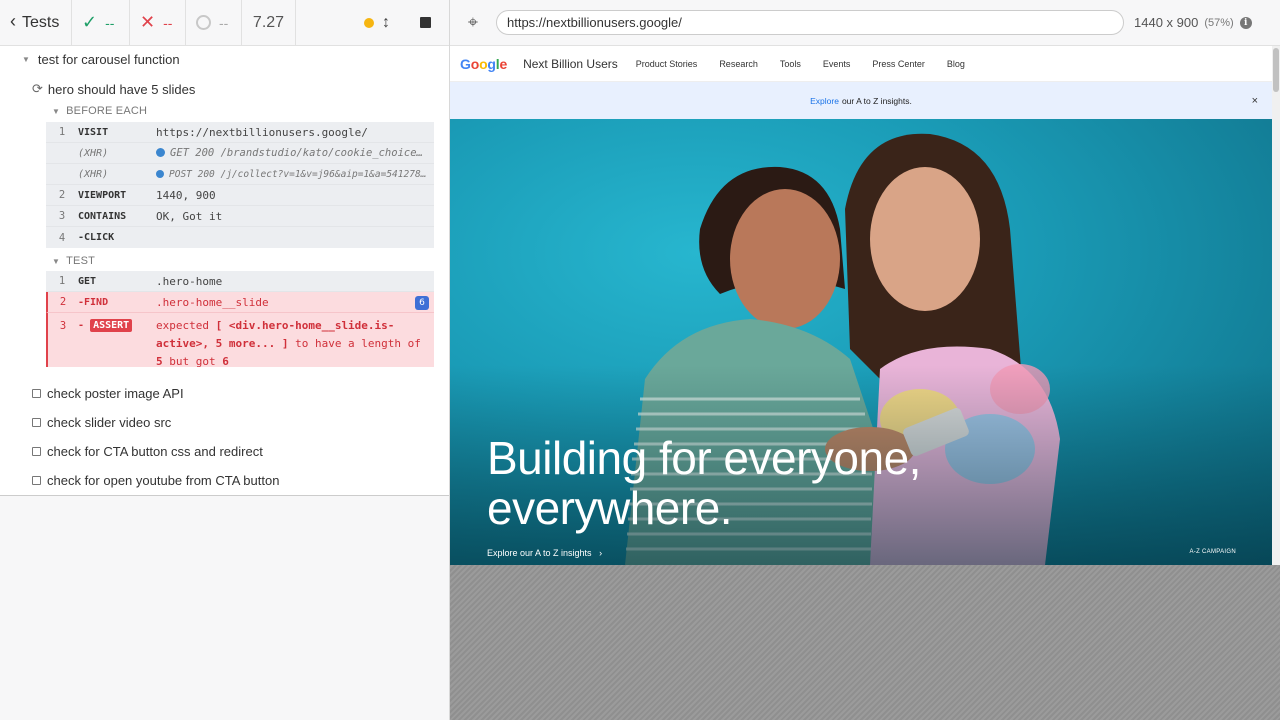  I want to click on pending-test-item: check slider video src, so click(101, 422).